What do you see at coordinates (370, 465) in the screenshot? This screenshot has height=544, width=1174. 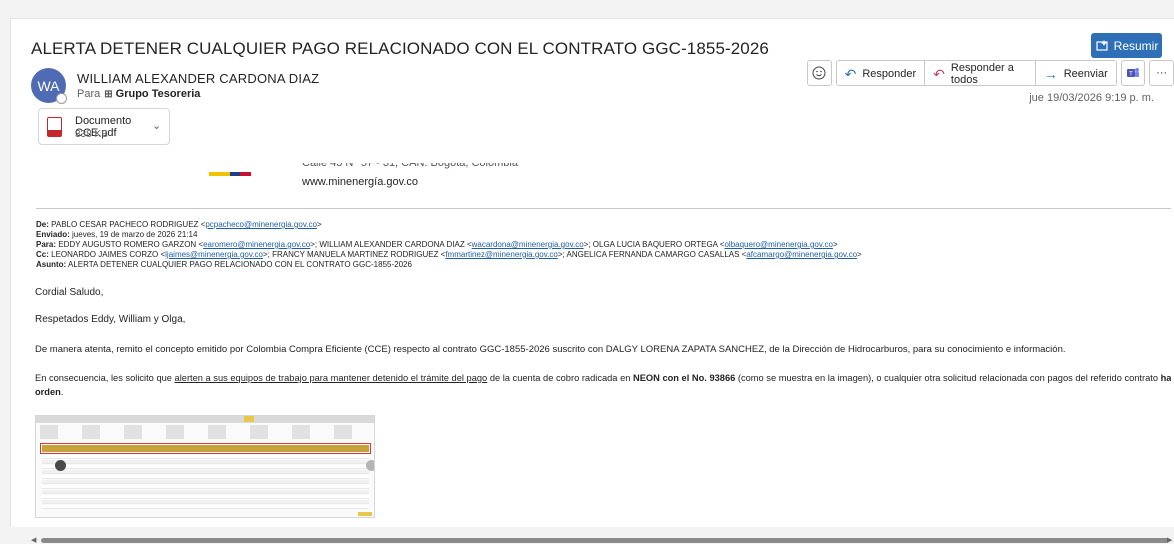 I see `carousel-next-icon` at bounding box center [370, 465].